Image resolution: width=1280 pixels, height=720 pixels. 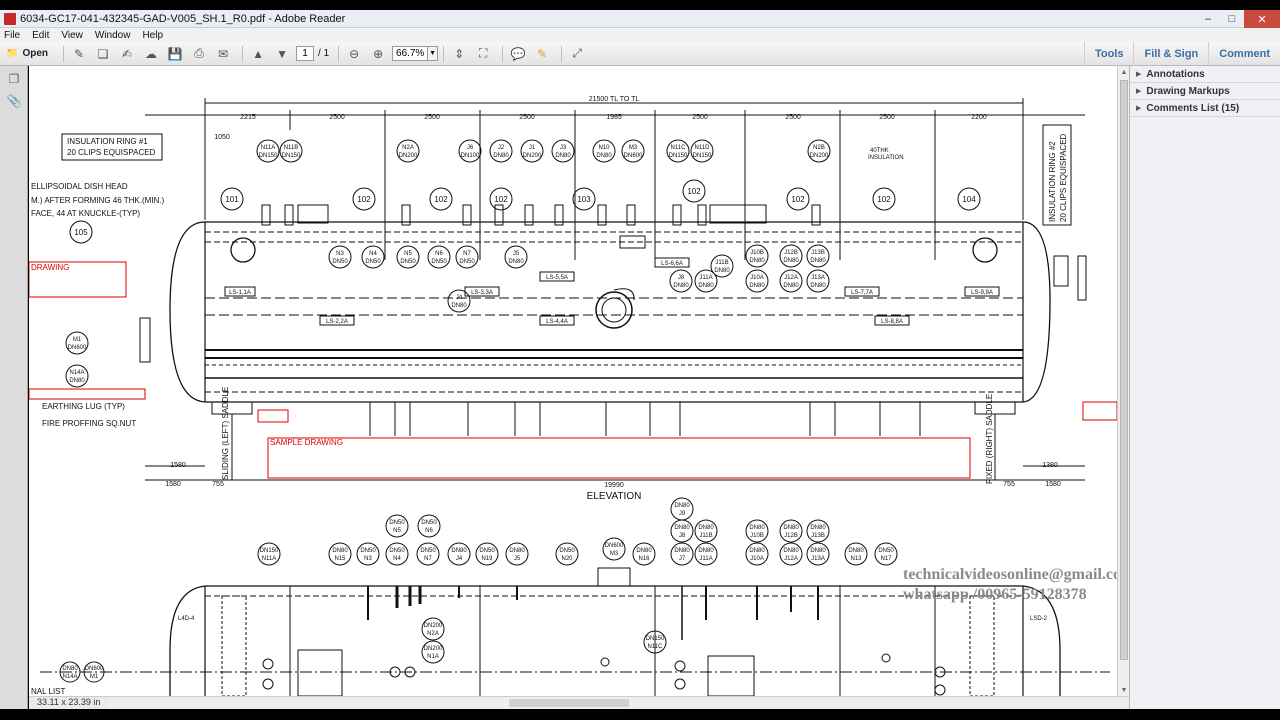 What do you see at coordinates (14, 79) in the screenshot?
I see `page-thumbnails-icon: ❐` at bounding box center [14, 79].